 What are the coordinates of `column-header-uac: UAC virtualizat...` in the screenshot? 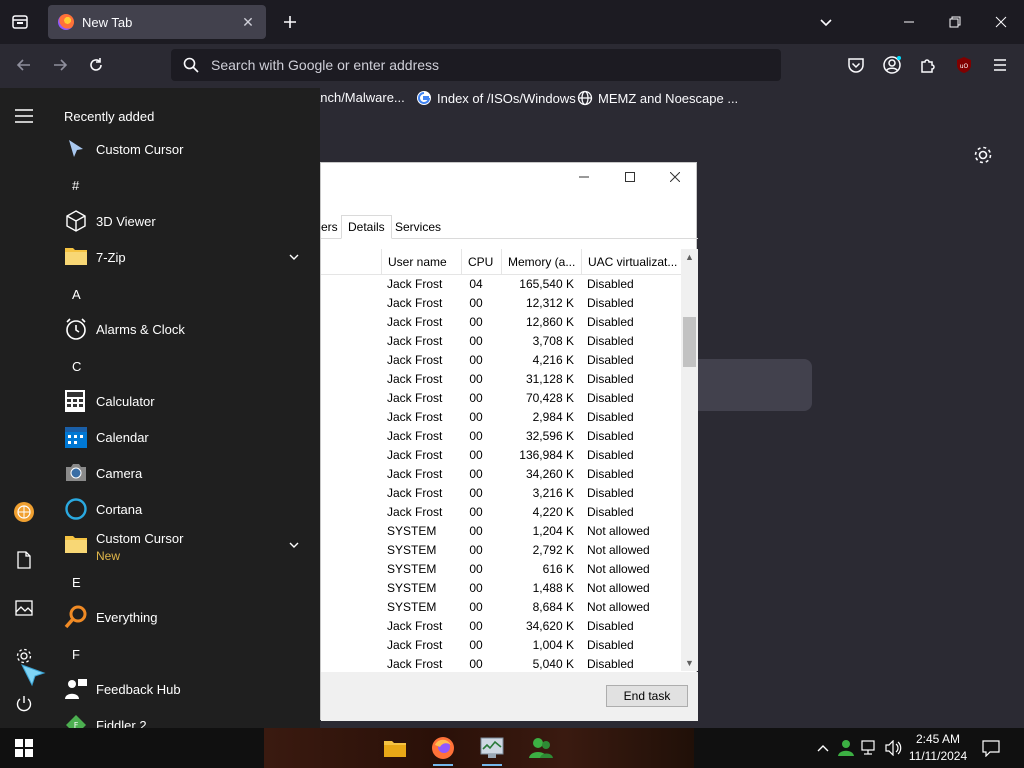 It's located at (631, 262).